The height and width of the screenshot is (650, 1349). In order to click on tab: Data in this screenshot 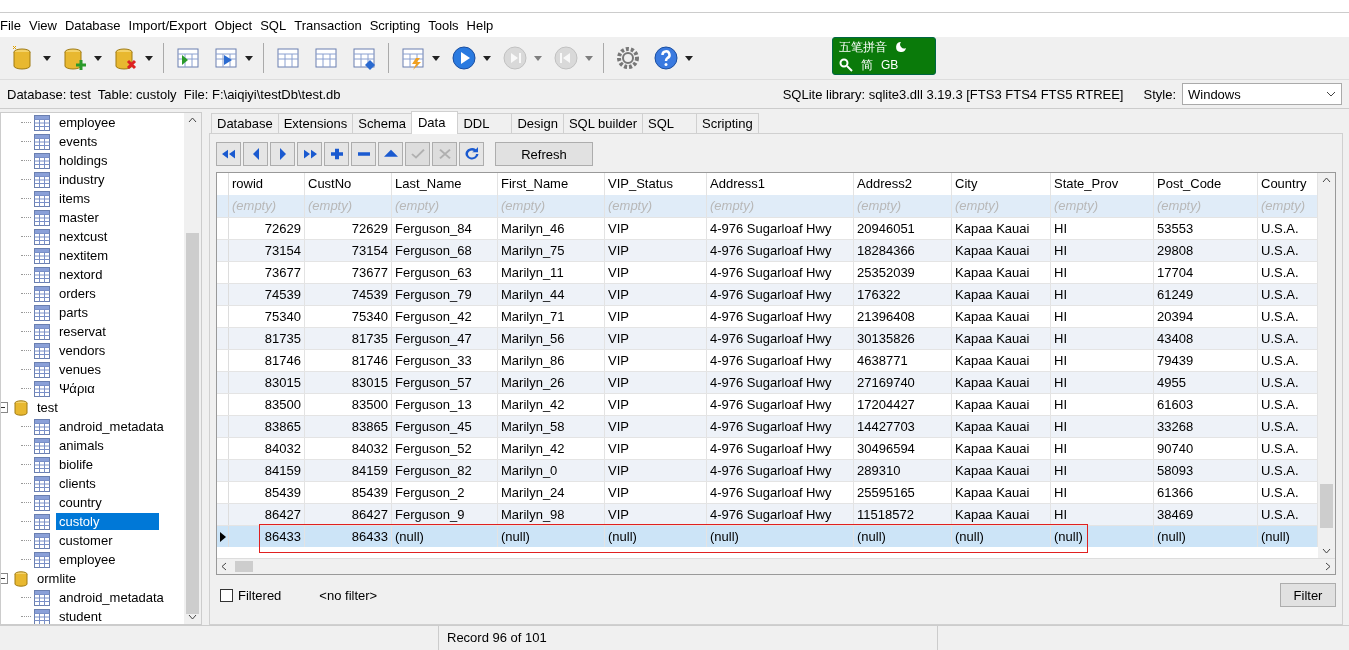, I will do `click(434, 122)`.